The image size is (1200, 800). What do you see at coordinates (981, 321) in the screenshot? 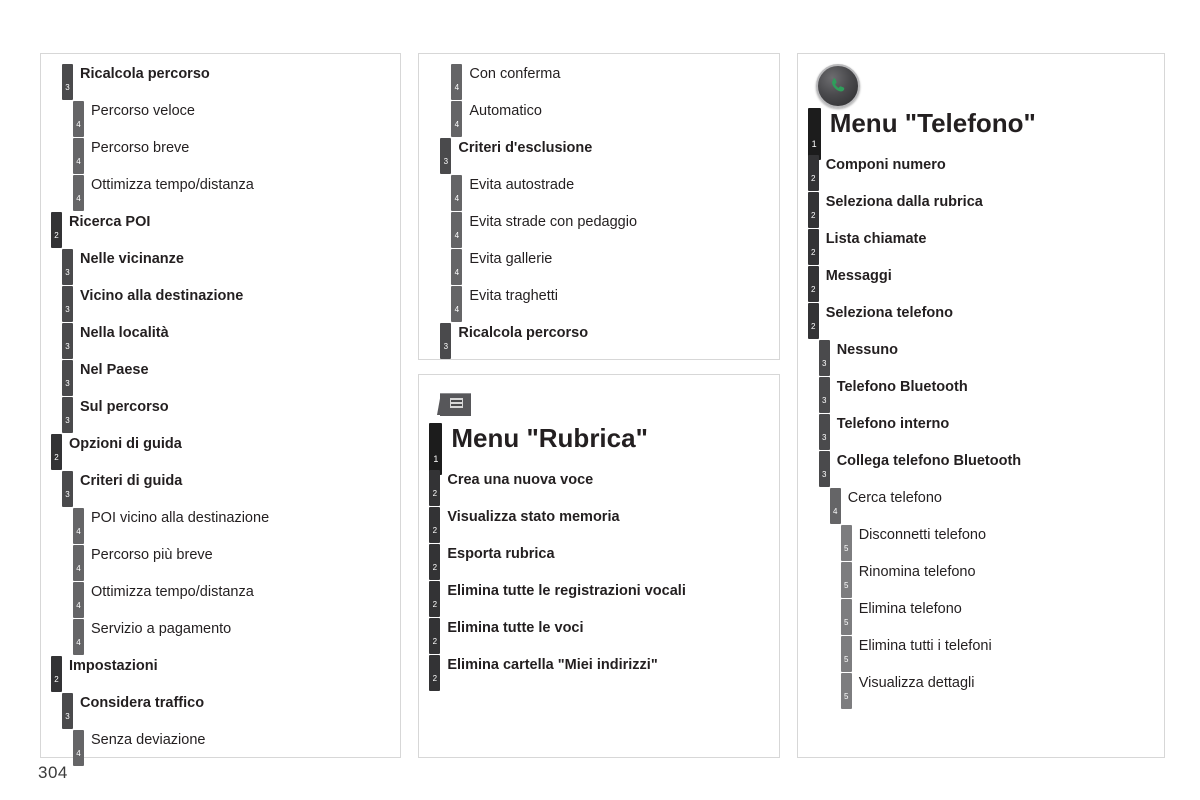
I see `menu-entry-level-2: 2 Seleziona telefono` at bounding box center [981, 321].